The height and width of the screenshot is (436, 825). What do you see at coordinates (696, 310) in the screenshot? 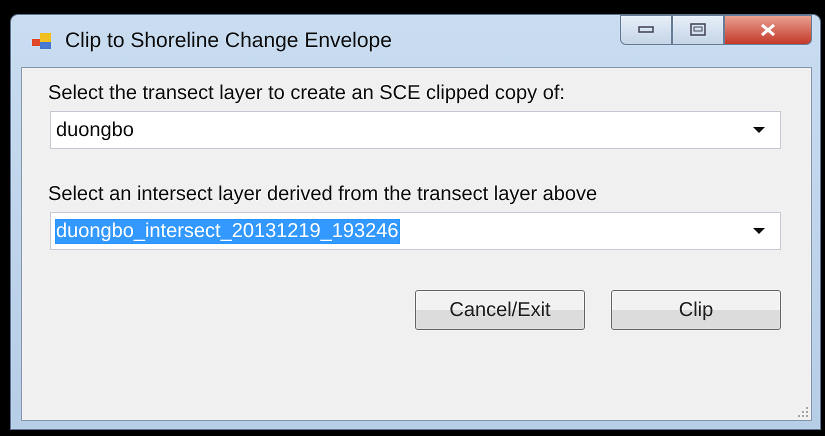
I see `dialog-button: Clip` at bounding box center [696, 310].